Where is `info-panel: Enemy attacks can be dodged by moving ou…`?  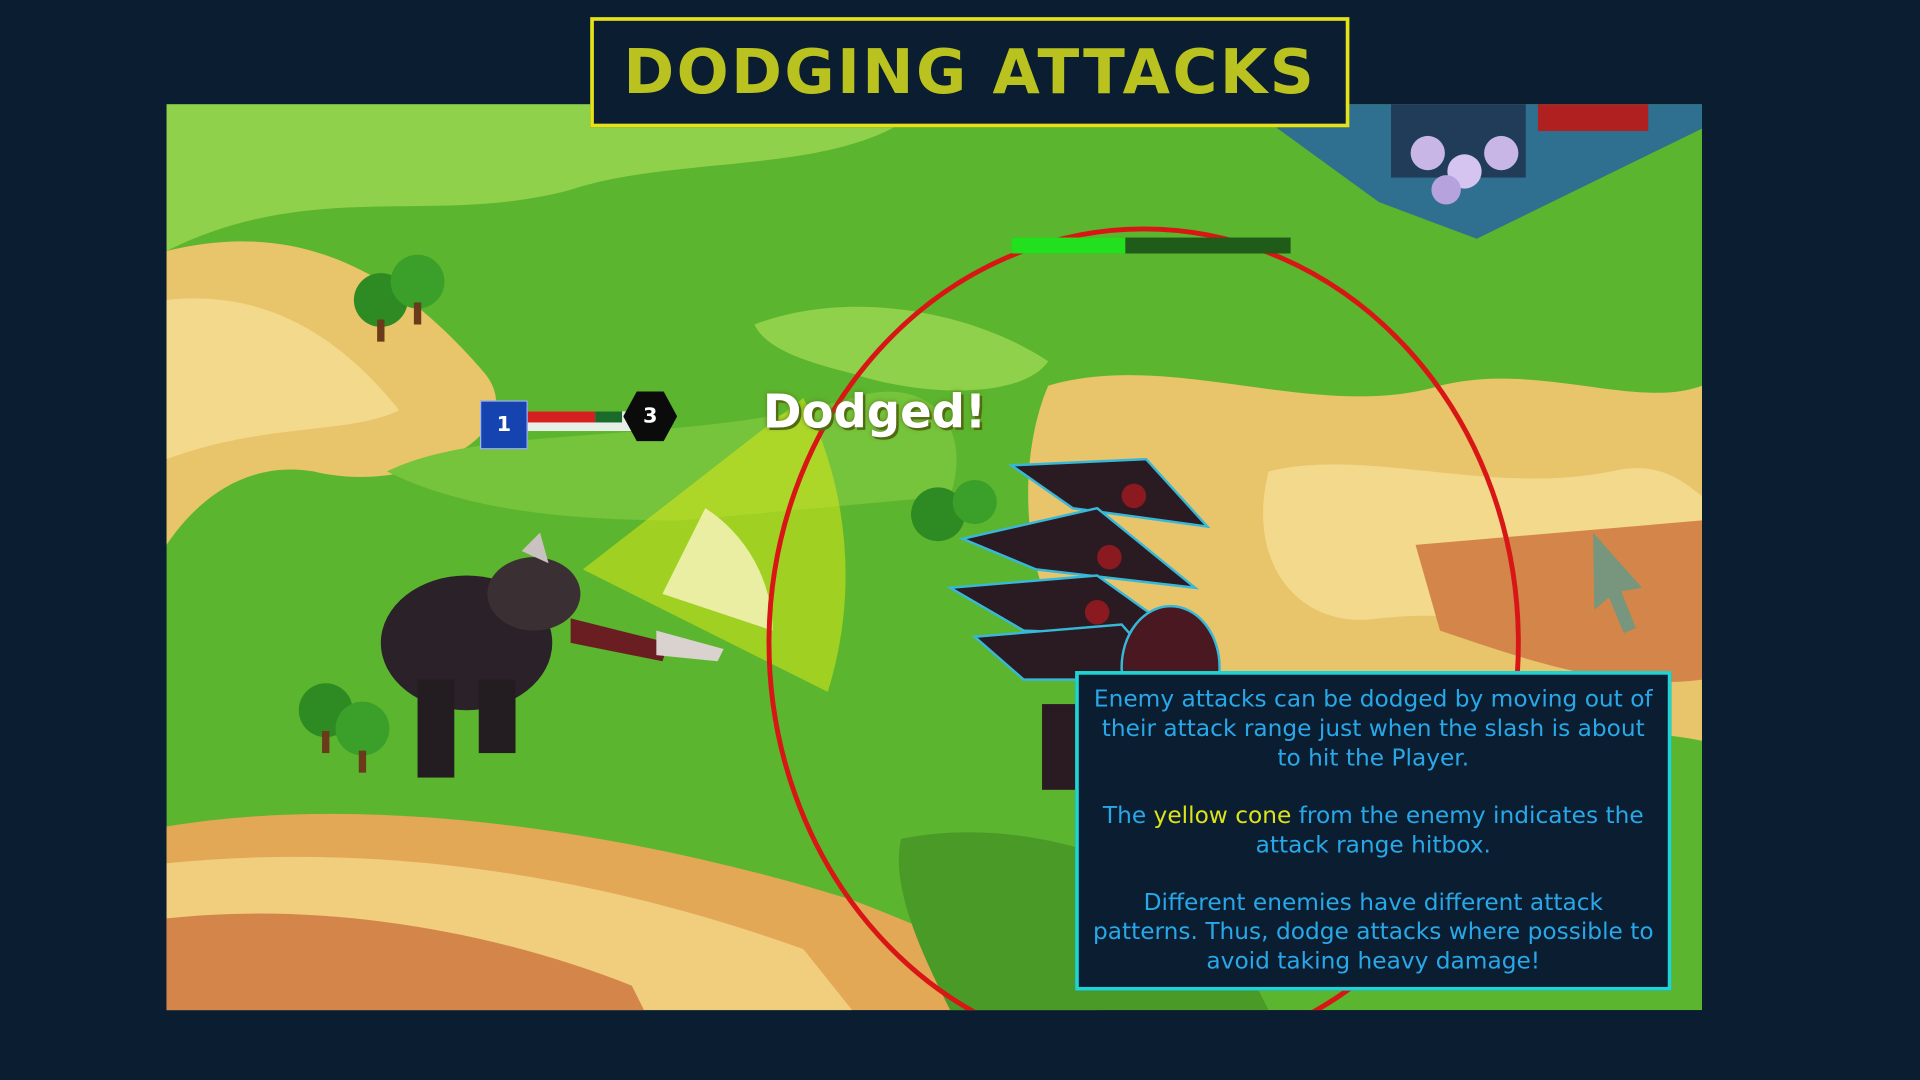 info-panel: Enemy attacks can be dodged by moving ou… is located at coordinates (1373, 831).